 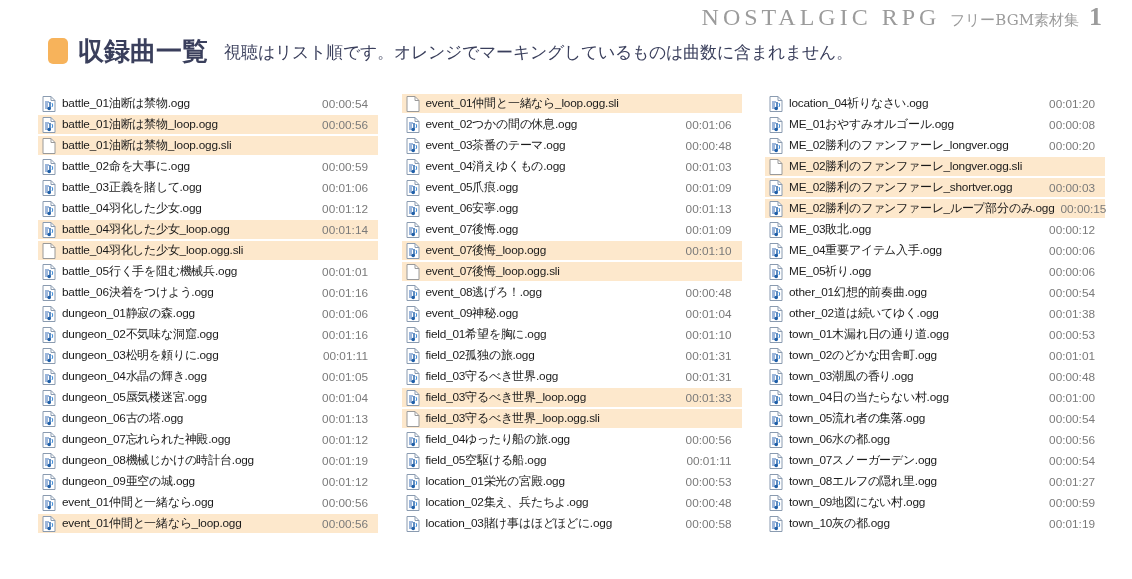 What do you see at coordinates (935, 145) in the screenshot?
I see `file-row: ME_02勝利のファンファーレ_longver.ogg 00:00:20` at bounding box center [935, 145].